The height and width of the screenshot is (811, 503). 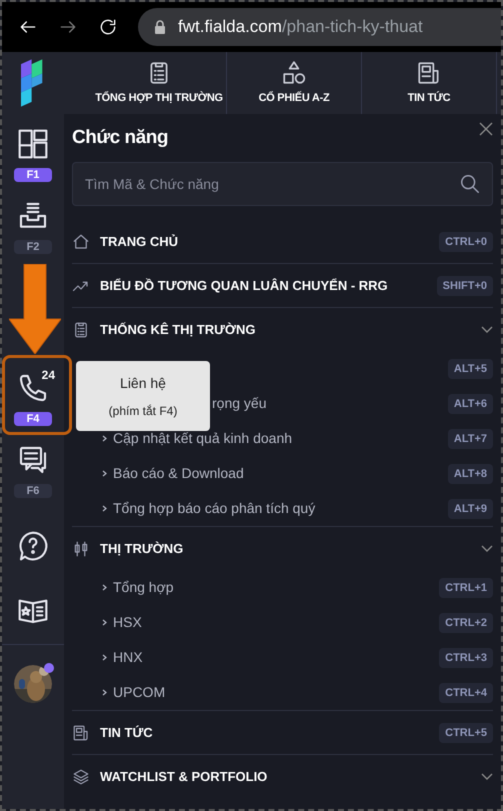 I want to click on shortcut-badge: CTRL+5, so click(x=466, y=732).